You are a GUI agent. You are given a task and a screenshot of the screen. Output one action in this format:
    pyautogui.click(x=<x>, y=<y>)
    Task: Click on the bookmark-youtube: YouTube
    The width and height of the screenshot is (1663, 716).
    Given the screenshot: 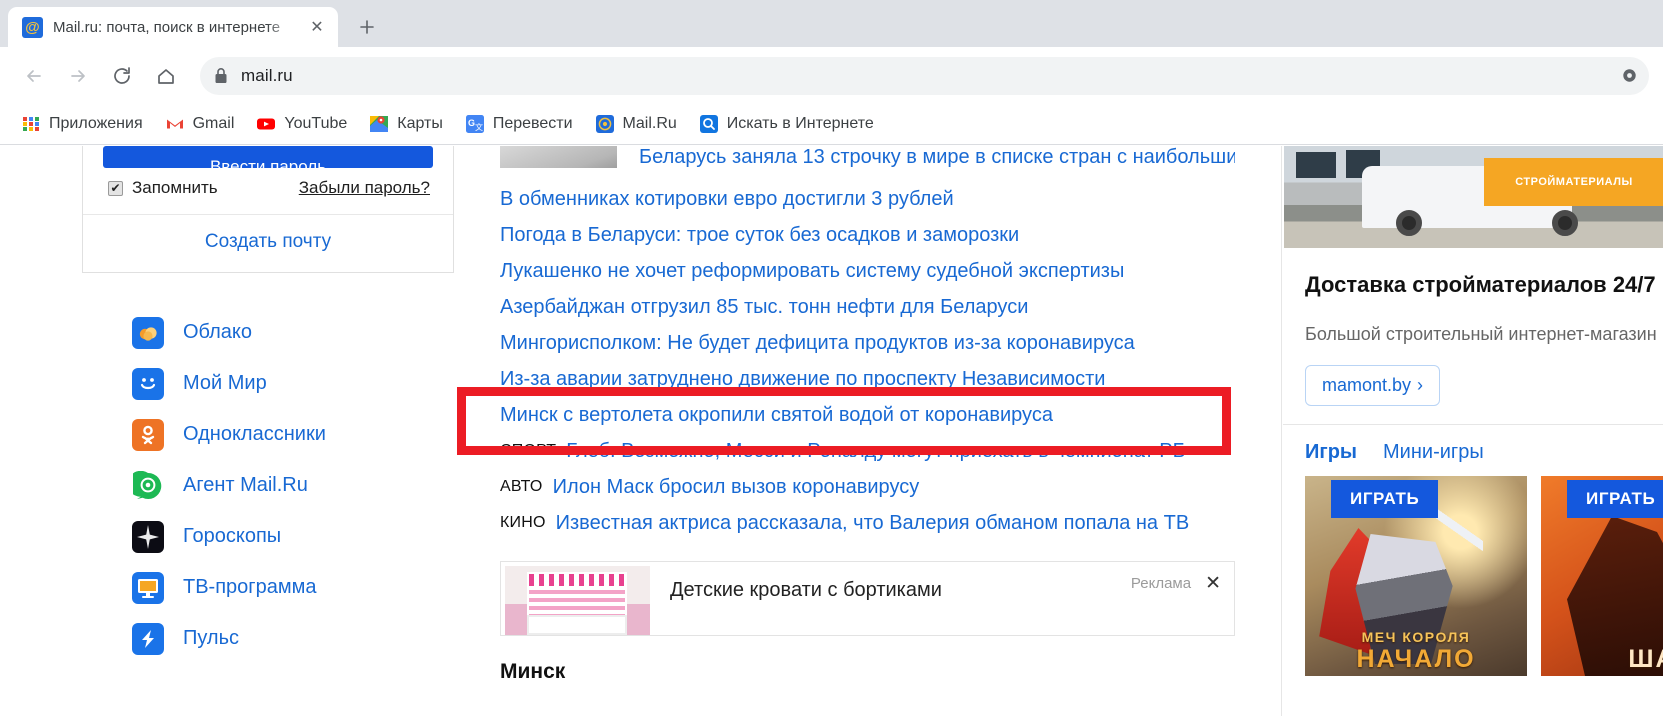 What is the action you would take?
    pyautogui.click(x=301, y=124)
    